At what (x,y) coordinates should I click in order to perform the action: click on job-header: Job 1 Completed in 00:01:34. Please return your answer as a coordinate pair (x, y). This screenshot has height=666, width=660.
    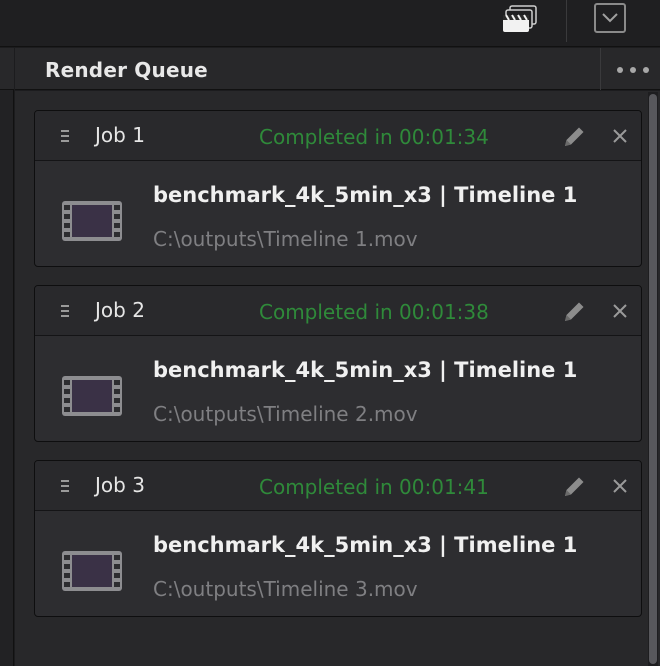
    Looking at the image, I should click on (338, 136).